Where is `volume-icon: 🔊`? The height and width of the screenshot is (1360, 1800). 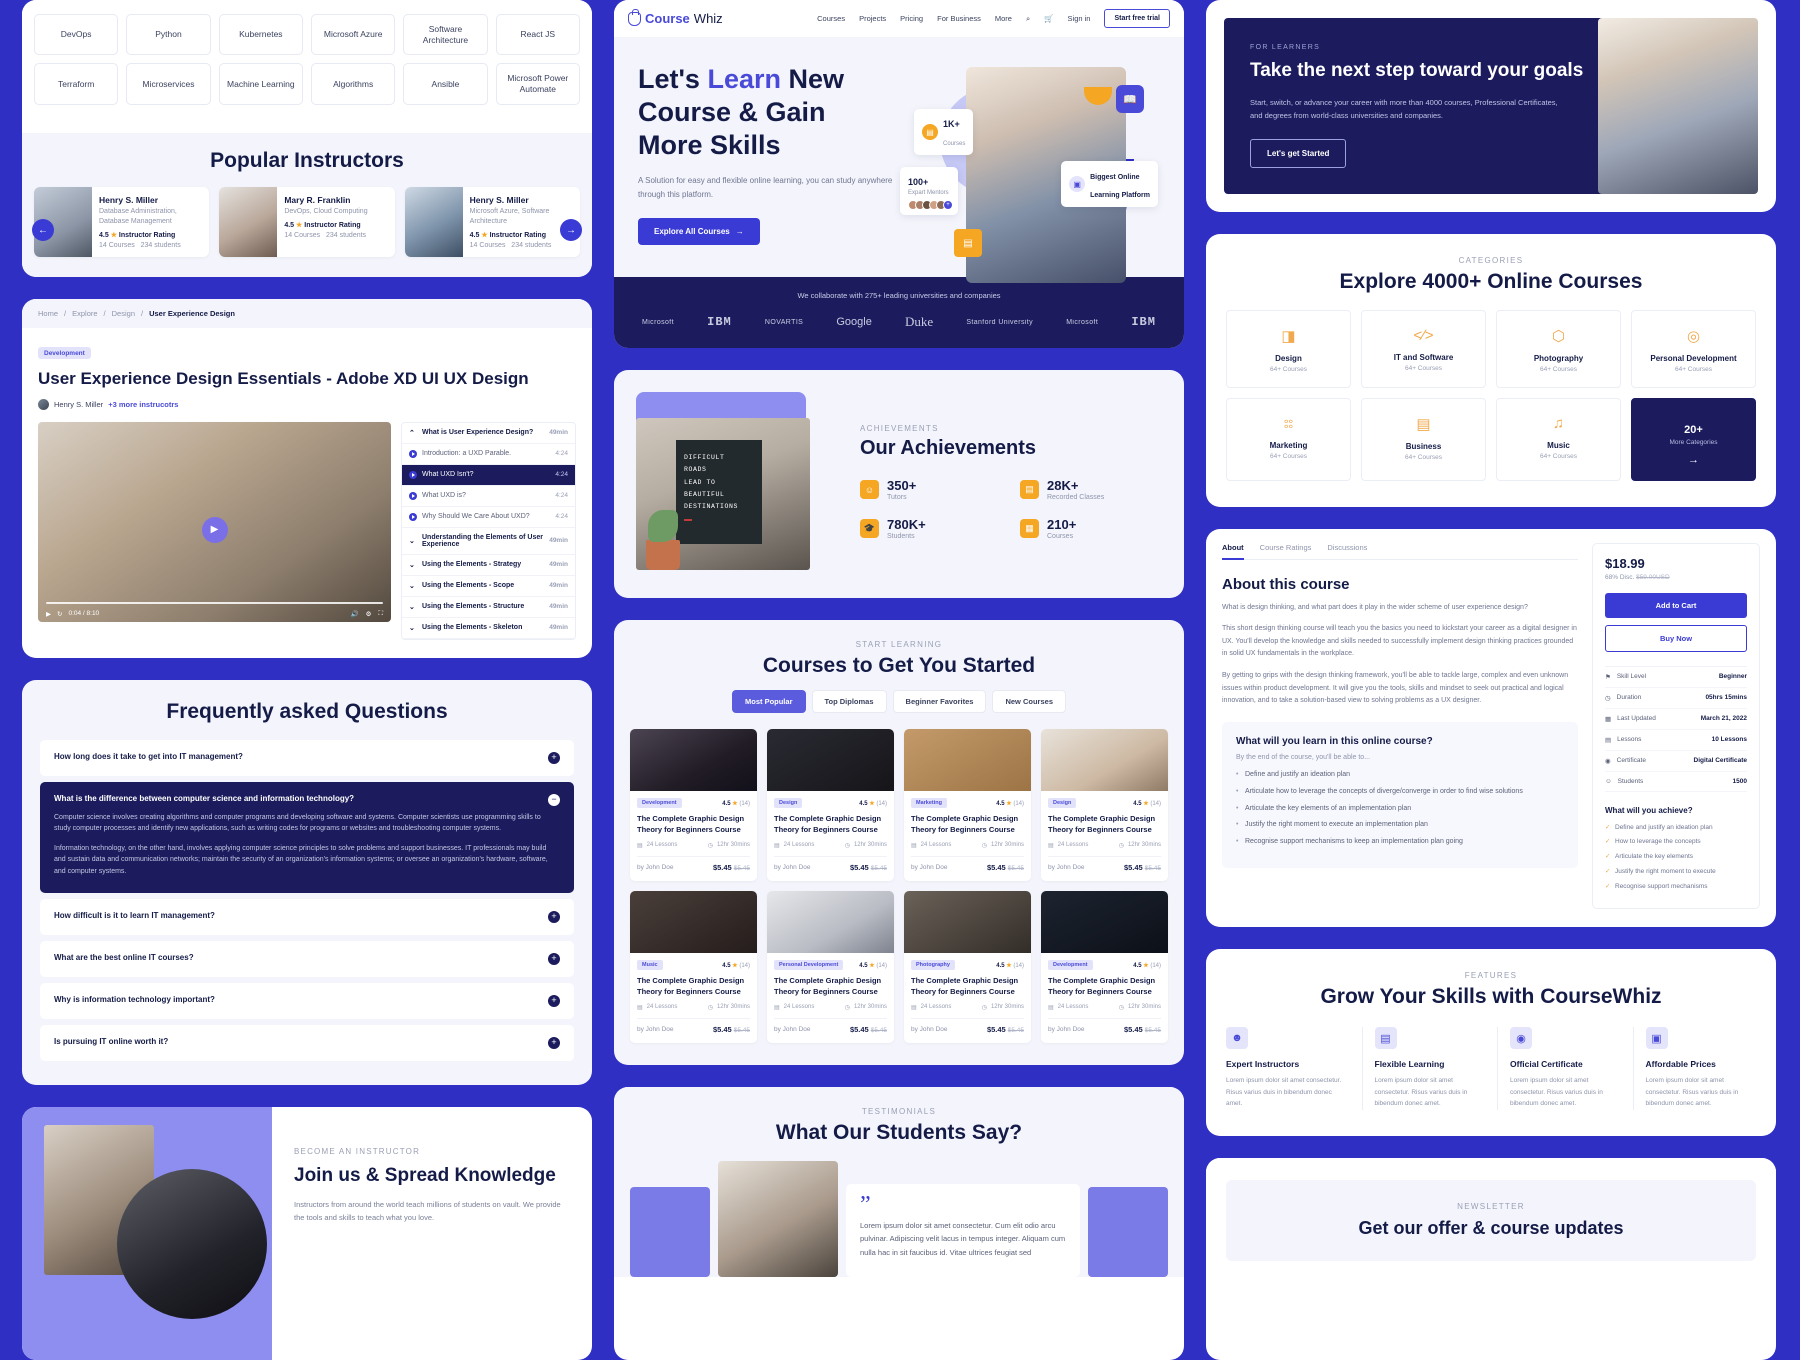 volume-icon: 🔊 is located at coordinates (355, 614).